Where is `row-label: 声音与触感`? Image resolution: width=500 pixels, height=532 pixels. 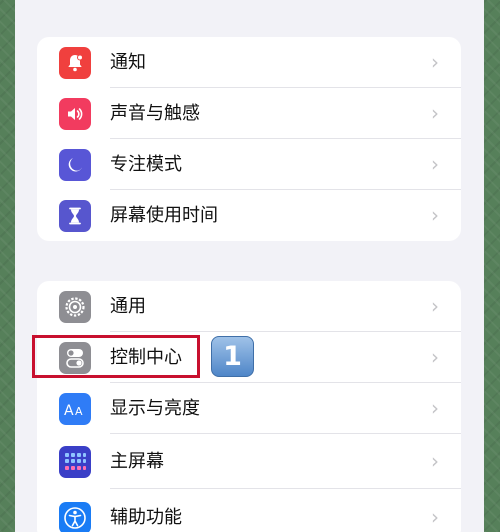
row-label: 声音与触感 is located at coordinates (155, 113).